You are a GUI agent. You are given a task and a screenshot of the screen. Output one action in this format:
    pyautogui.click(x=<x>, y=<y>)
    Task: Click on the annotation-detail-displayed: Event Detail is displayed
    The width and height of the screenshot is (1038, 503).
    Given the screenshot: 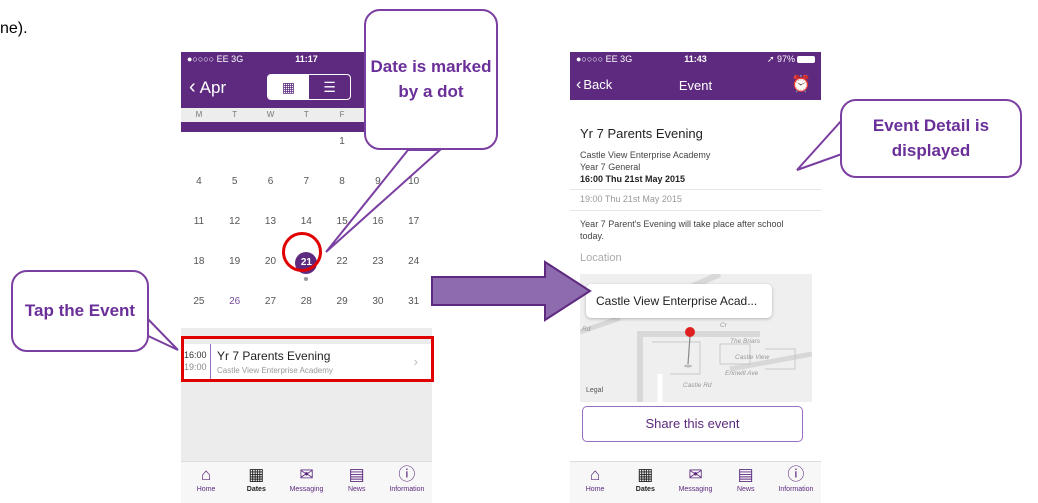 What is the action you would take?
    pyautogui.click(x=931, y=138)
    